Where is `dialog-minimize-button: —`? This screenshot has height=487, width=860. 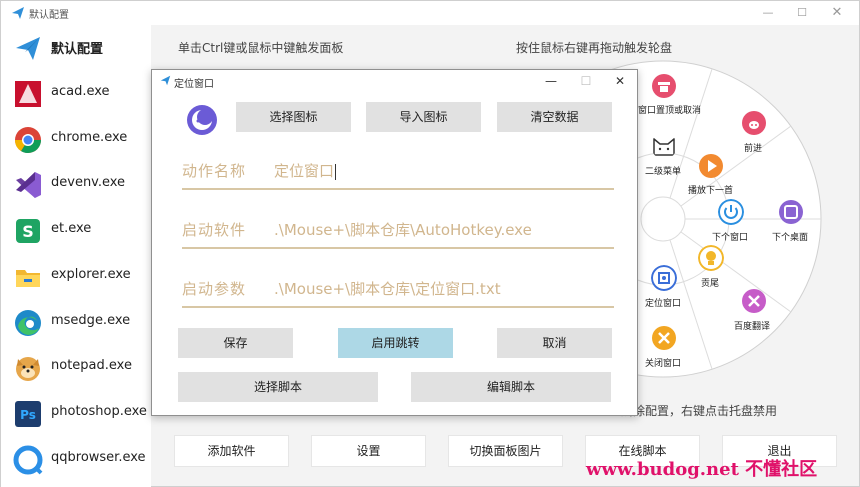 dialog-minimize-button: — is located at coordinates (551, 81).